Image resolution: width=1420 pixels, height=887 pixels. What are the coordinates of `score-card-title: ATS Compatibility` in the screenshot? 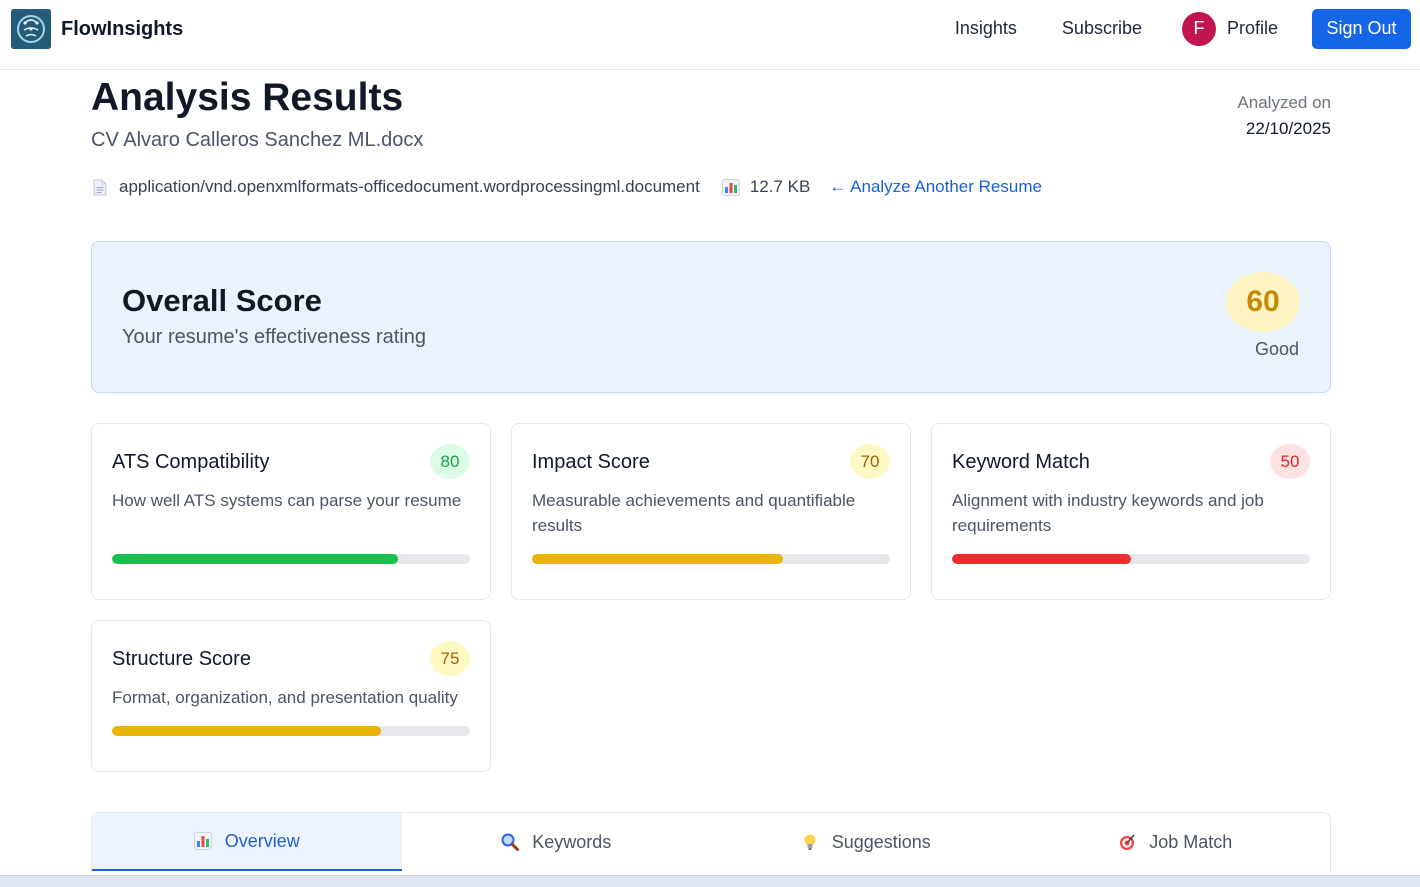 It's located at (191, 462).